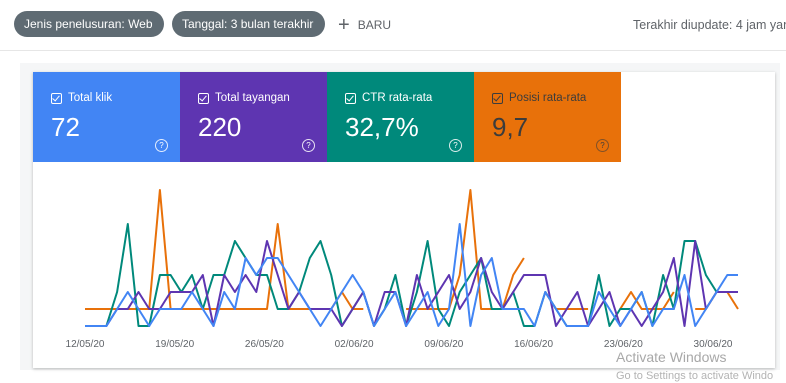 This screenshot has height=383, width=786. Describe the element at coordinates (85, 344) in the screenshot. I see `x-tick-label: 12/05/20` at that location.